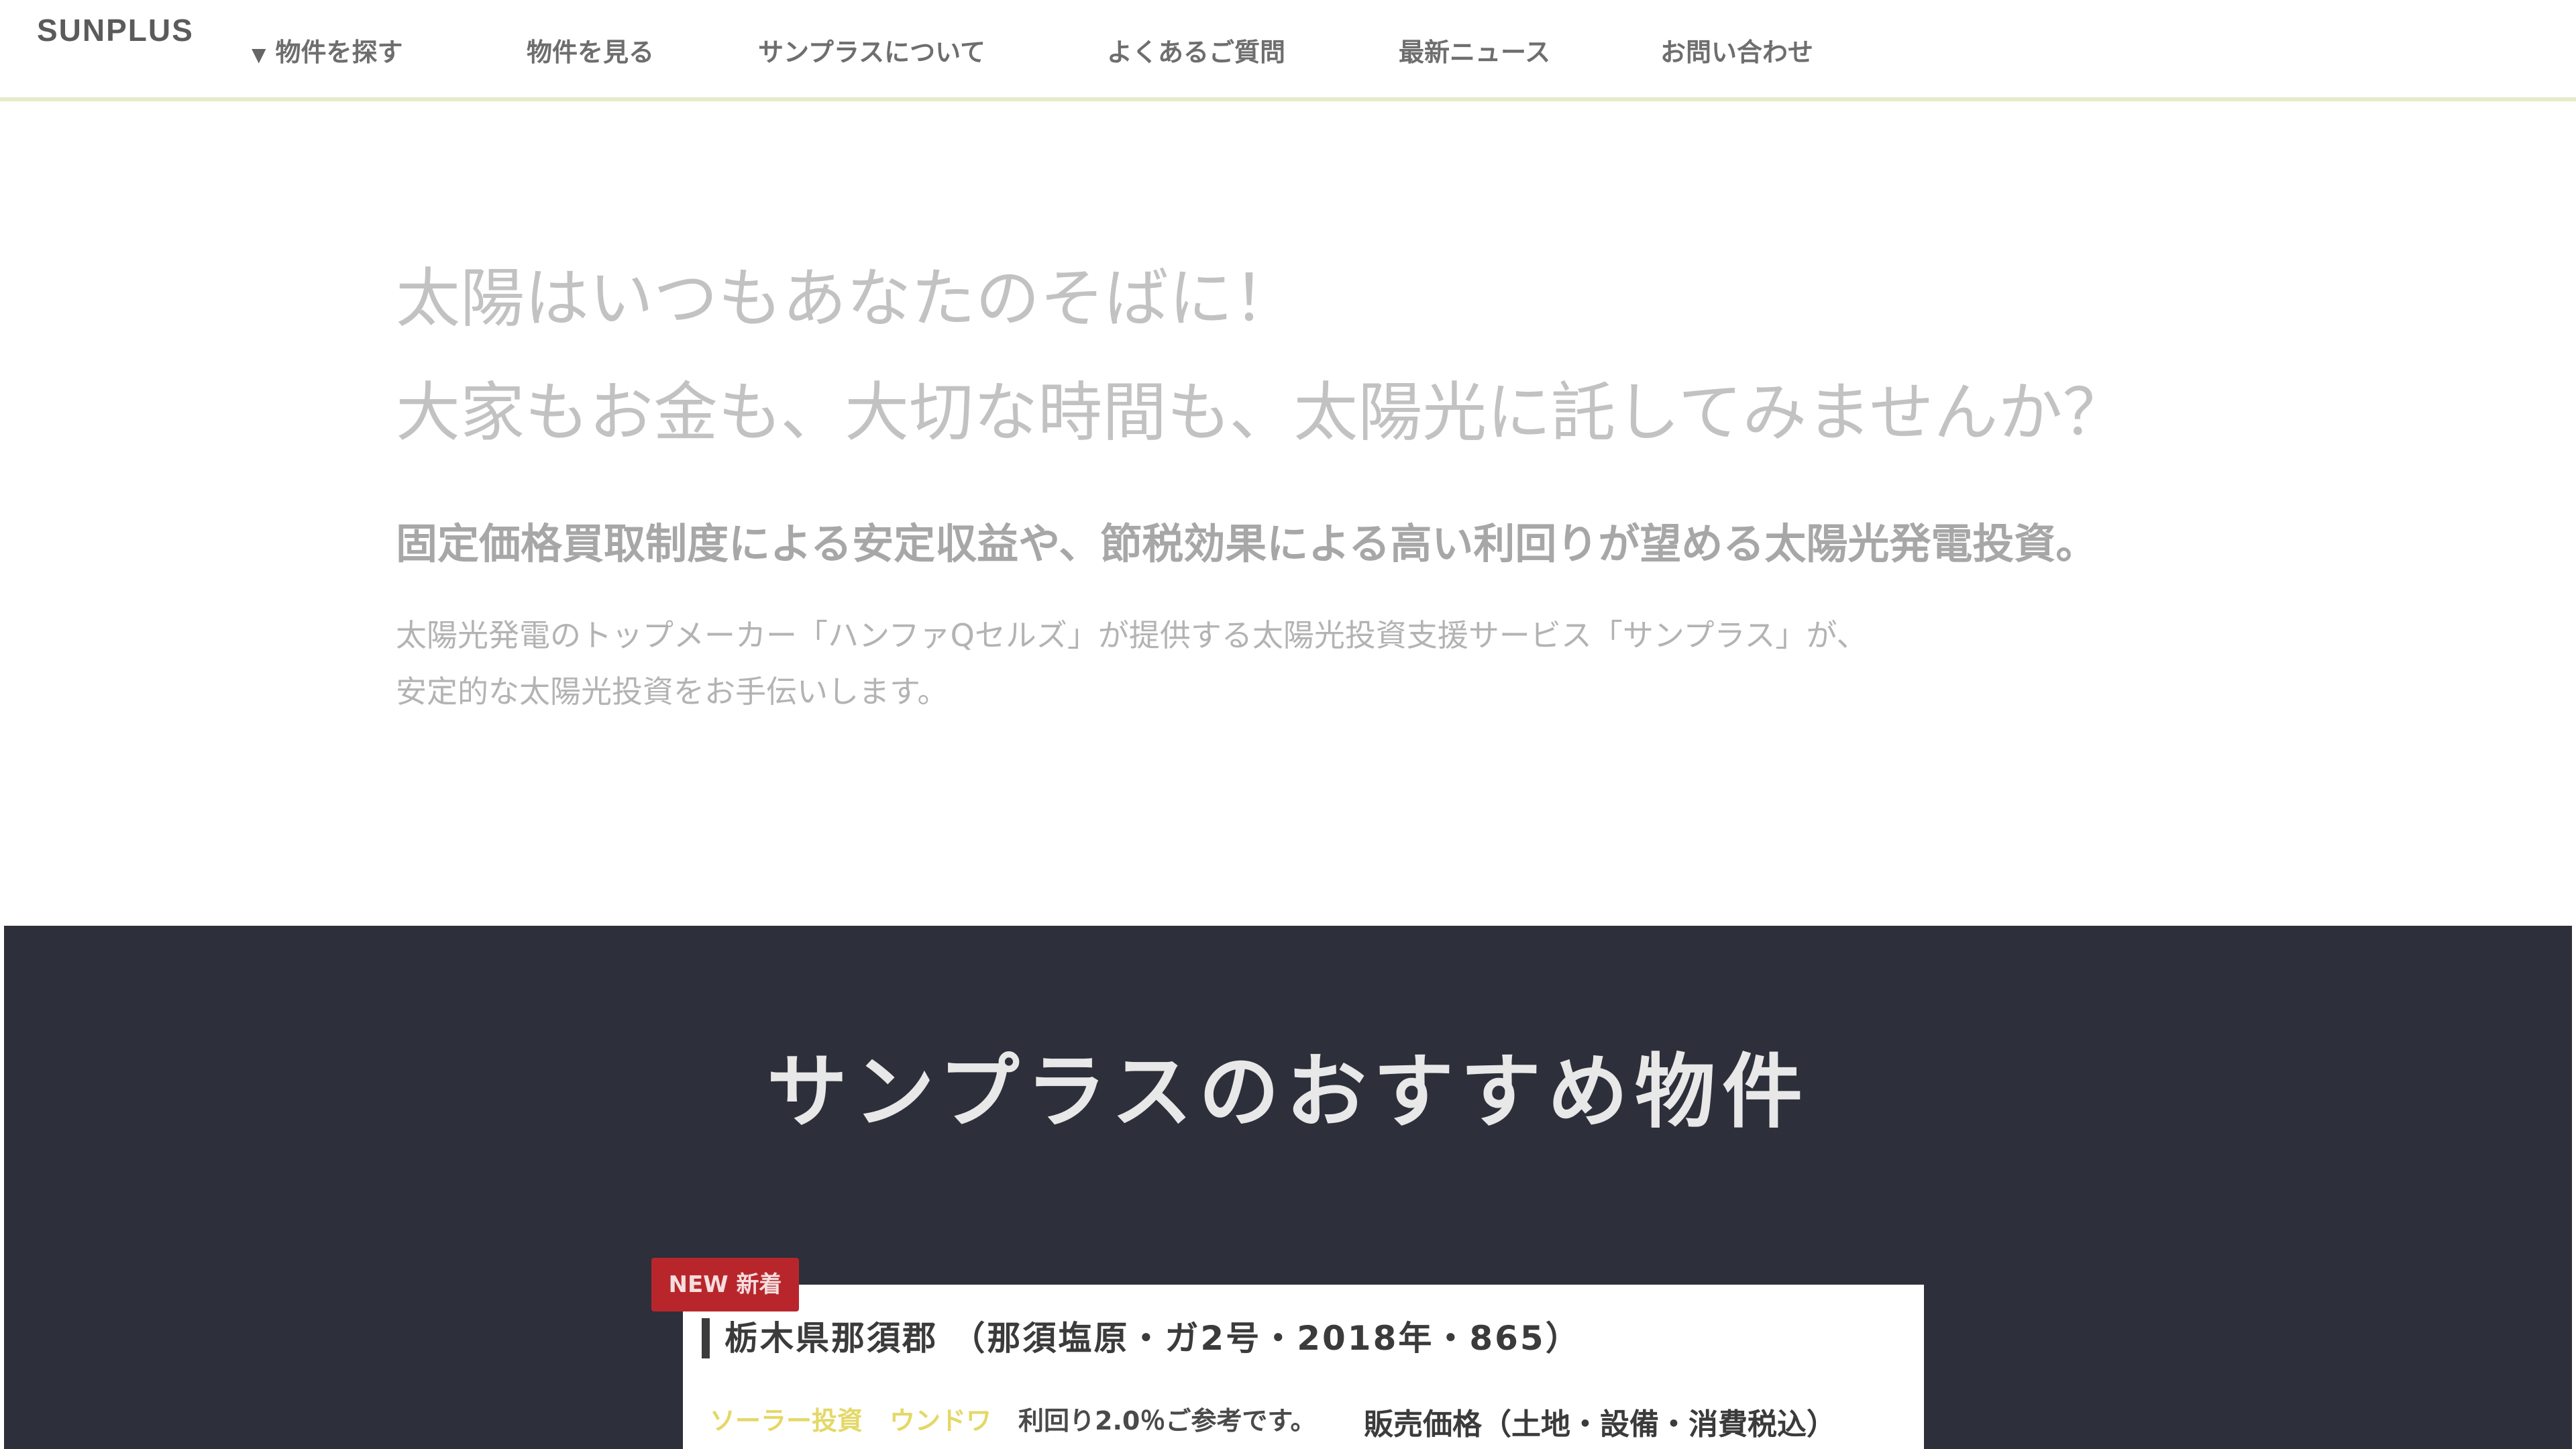 The width and height of the screenshot is (2576, 1449). Describe the element at coordinates (1141, 1338) in the screenshot. I see `property-title: 栃木県那須郡 （那須塩原・ガ2号・2018年・865）` at that location.